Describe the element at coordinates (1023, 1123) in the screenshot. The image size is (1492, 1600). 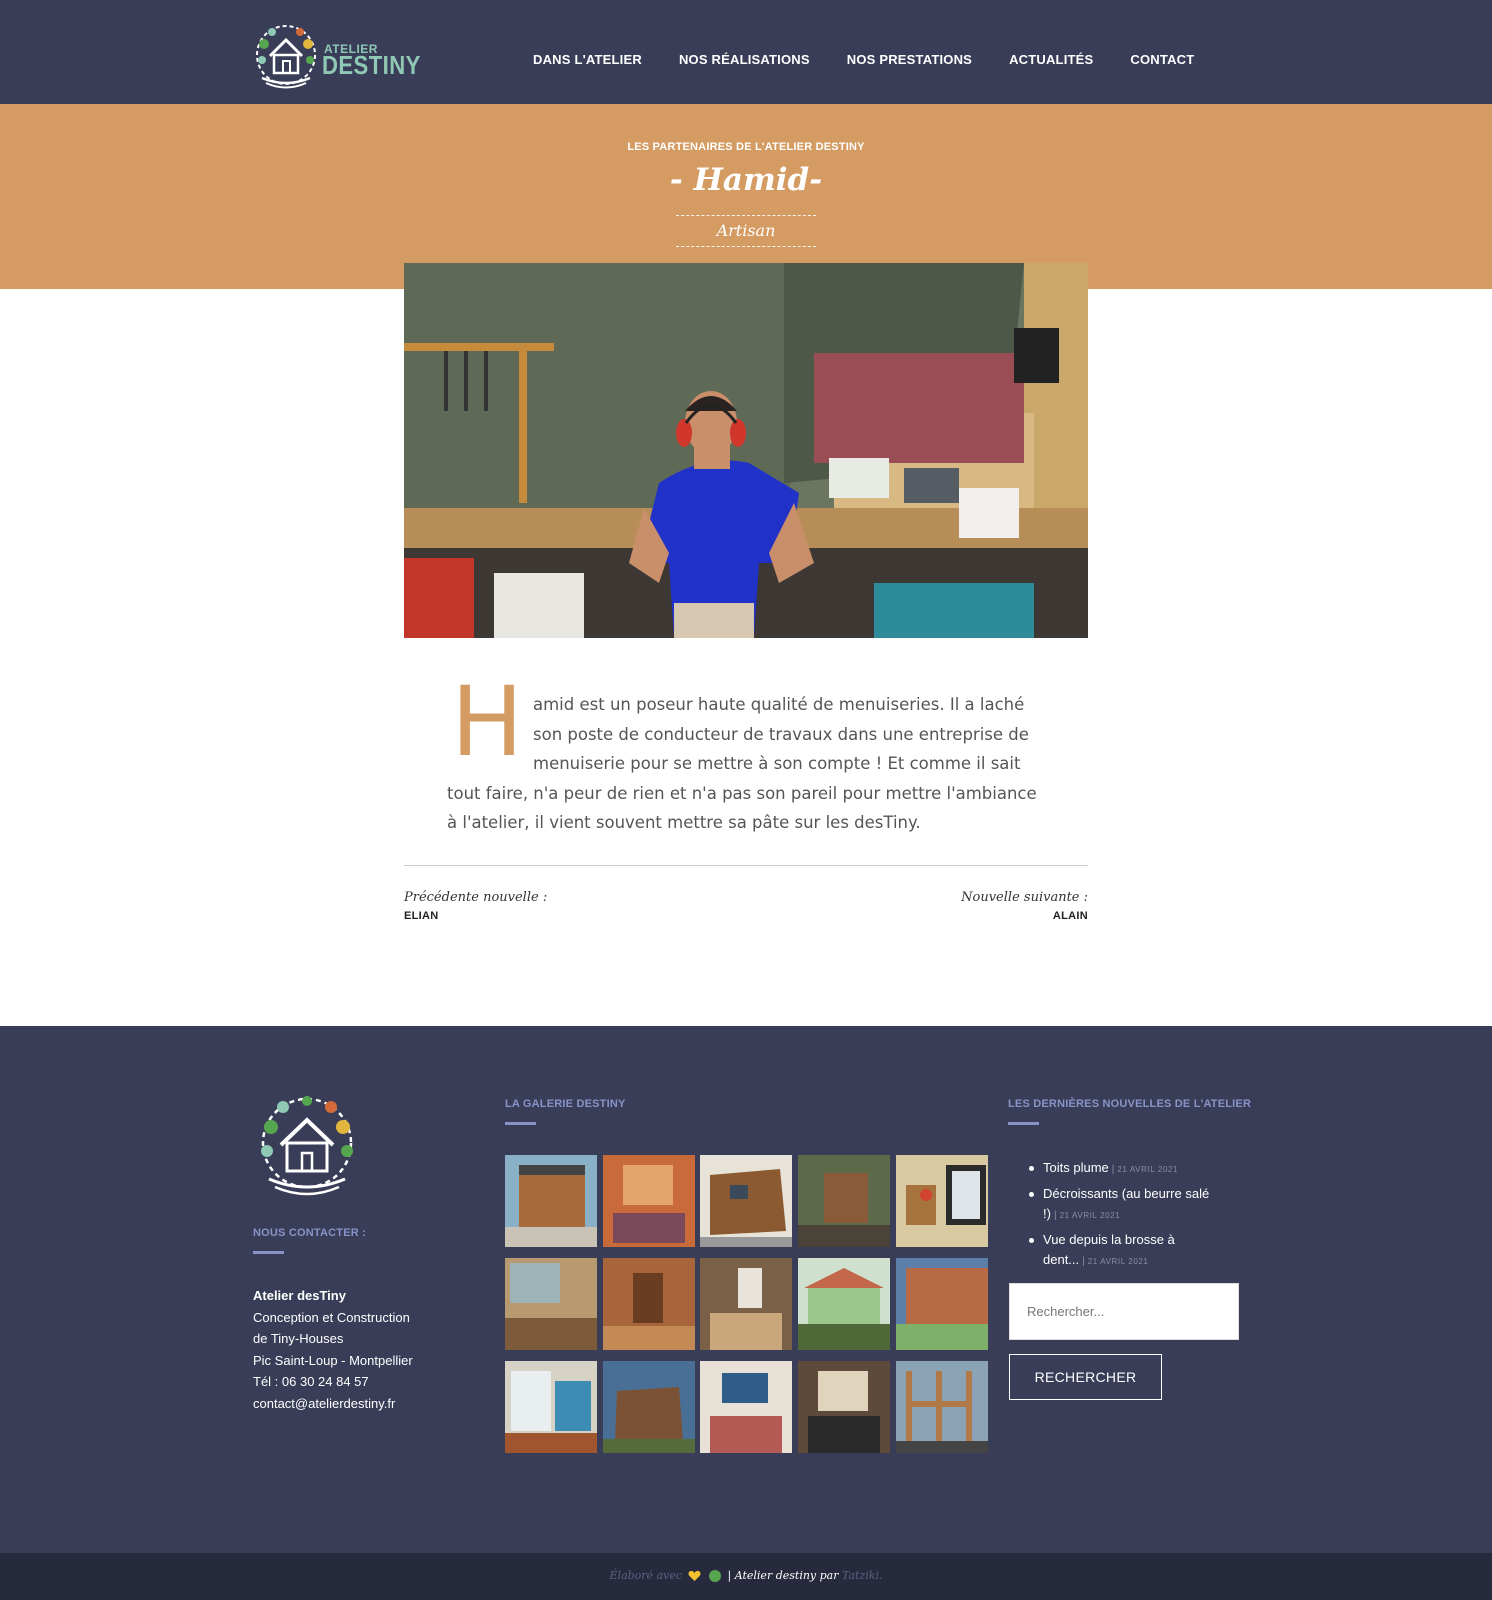
I see `news-heading-underline` at that location.